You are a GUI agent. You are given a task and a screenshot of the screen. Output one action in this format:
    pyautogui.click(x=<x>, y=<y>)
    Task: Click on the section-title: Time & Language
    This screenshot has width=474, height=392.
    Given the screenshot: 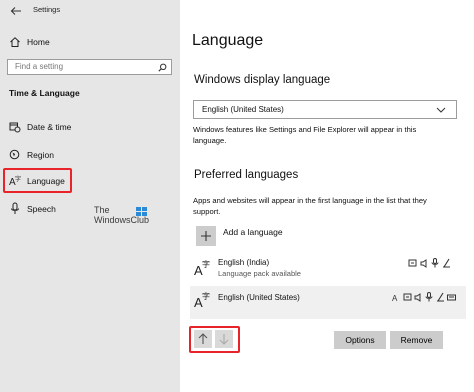 What is the action you would take?
    pyautogui.click(x=44, y=93)
    